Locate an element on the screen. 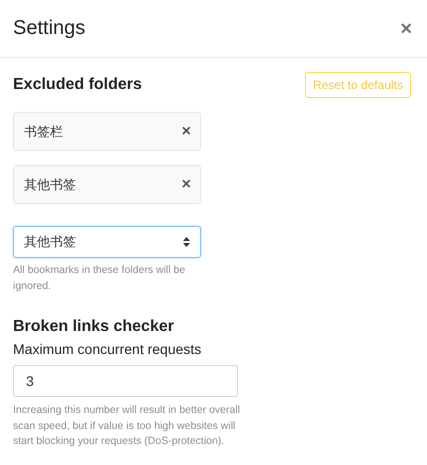 Image resolution: width=427 pixels, height=465 pixels. dropdown-icon is located at coordinates (186, 242).